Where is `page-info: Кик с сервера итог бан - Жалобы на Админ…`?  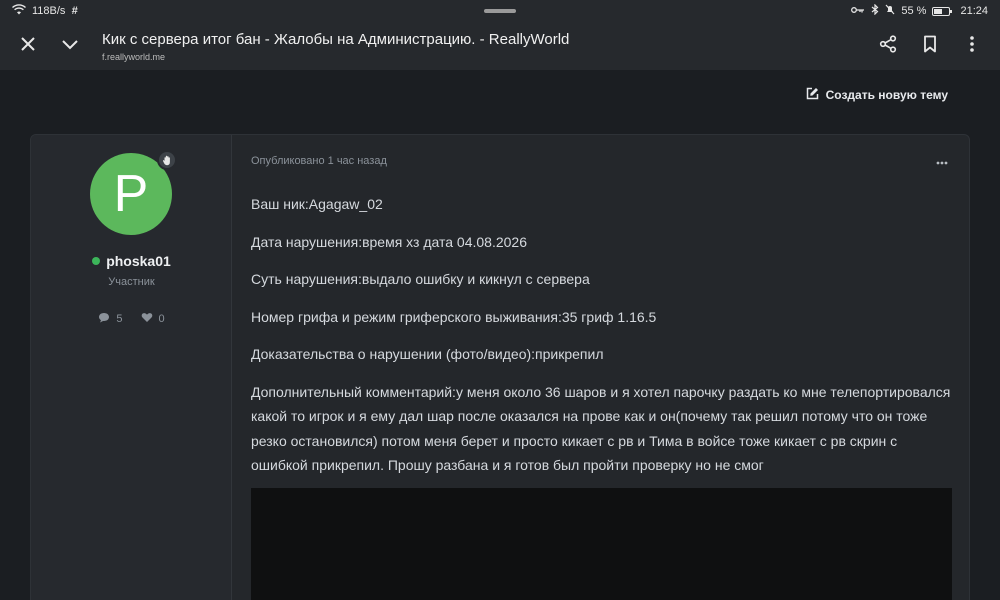
page-info: Кик с сервера итог бан - Жалобы на Админ… is located at coordinates (335, 46).